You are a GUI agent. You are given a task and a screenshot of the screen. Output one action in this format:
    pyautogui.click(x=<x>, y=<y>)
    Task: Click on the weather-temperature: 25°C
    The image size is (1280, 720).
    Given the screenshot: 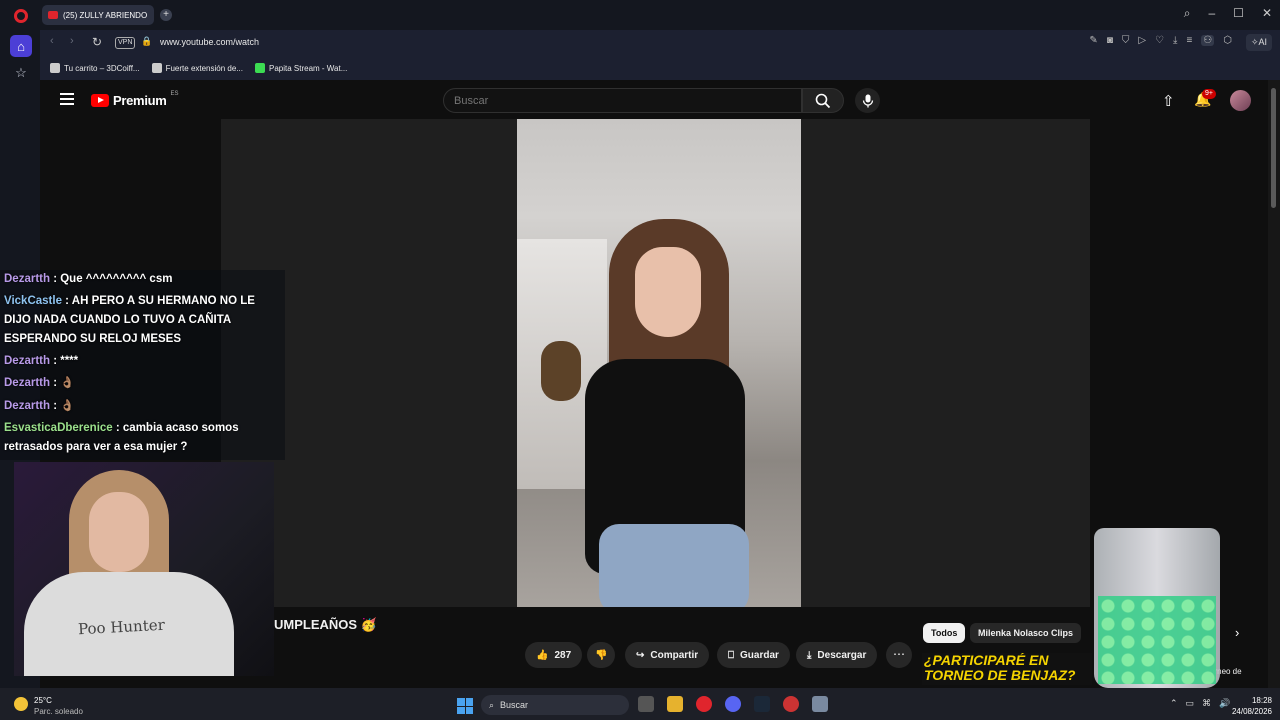 What is the action you would take?
    pyautogui.click(x=43, y=700)
    